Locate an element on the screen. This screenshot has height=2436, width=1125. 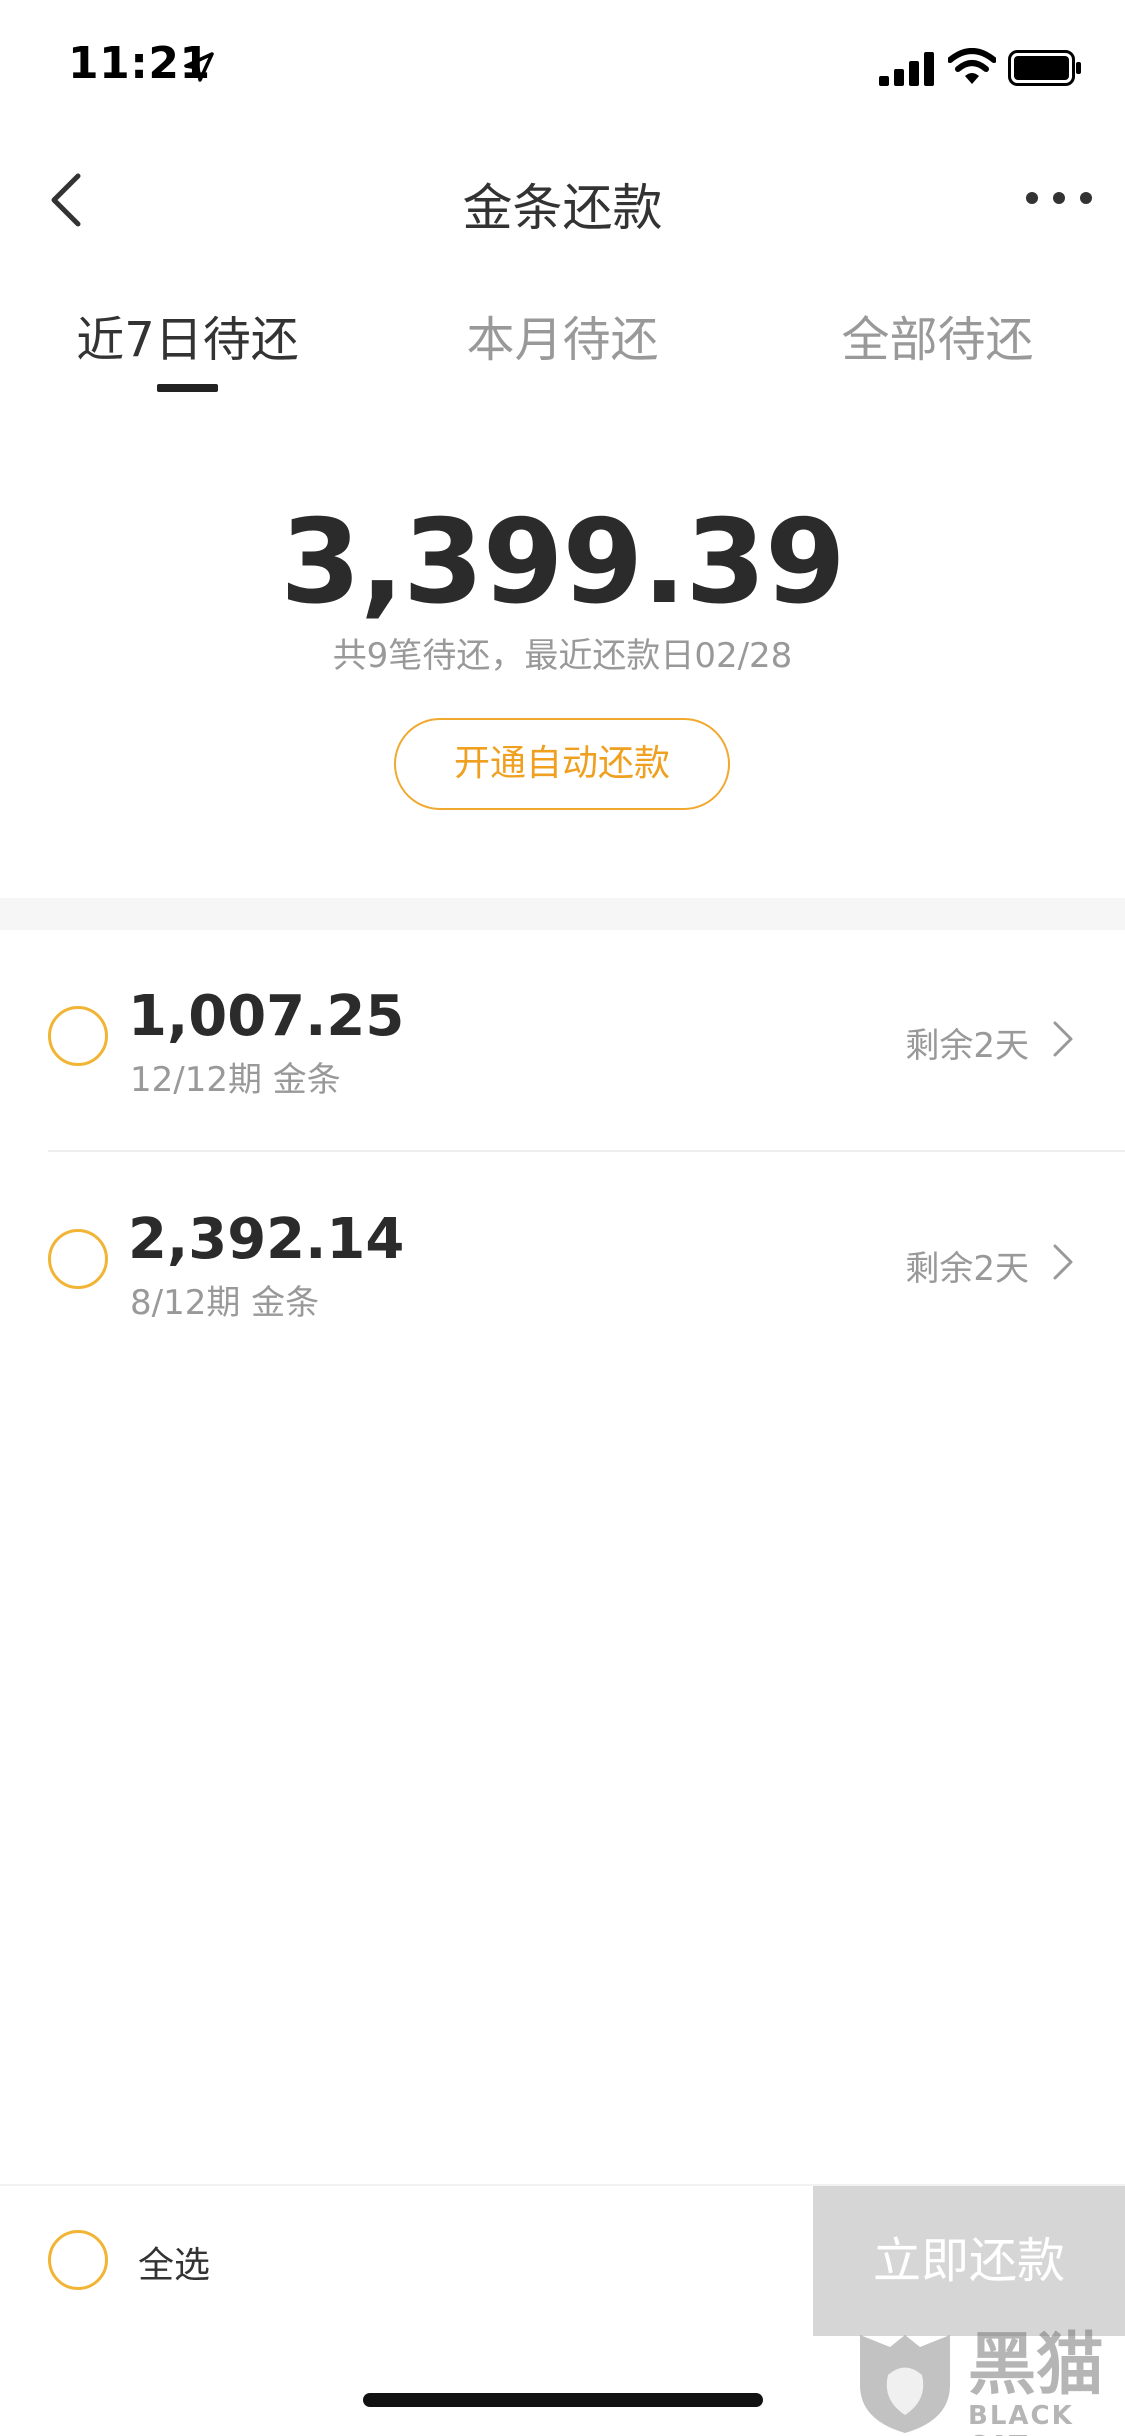
status-bar: 11:21 is located at coordinates (562, 66).